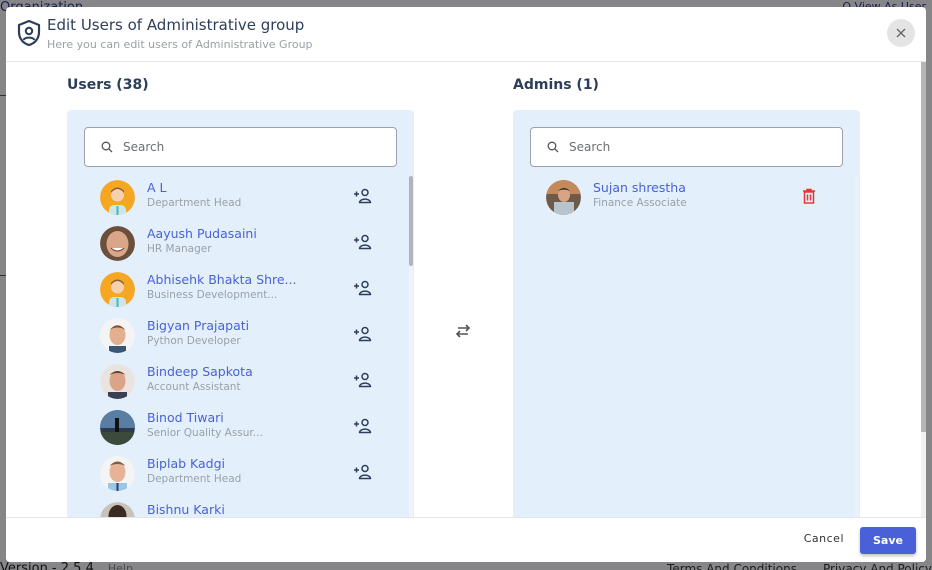 The height and width of the screenshot is (570, 932). I want to click on close-button, so click(901, 33).